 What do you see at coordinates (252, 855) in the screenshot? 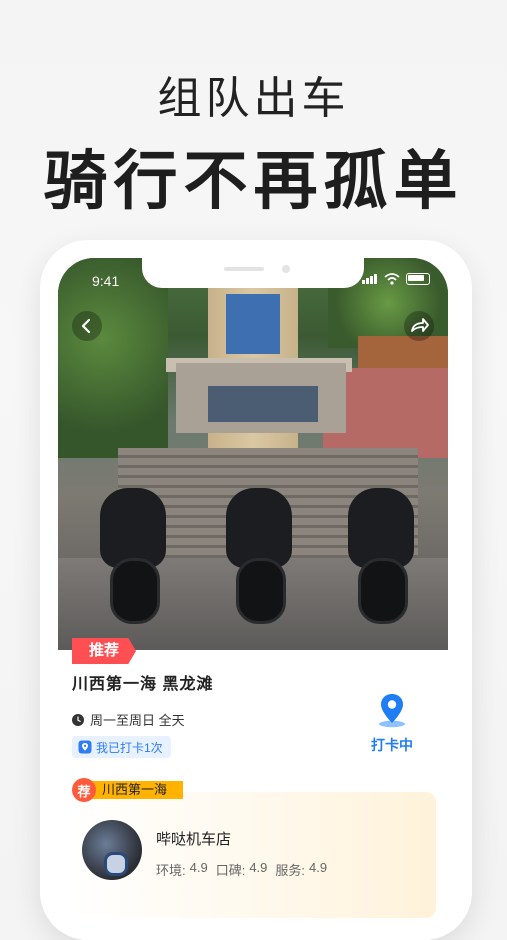
I see `shop-card: 哔哒机车店 环境: 4.9 口碑: 4.9 服务: 4.9` at bounding box center [252, 855].